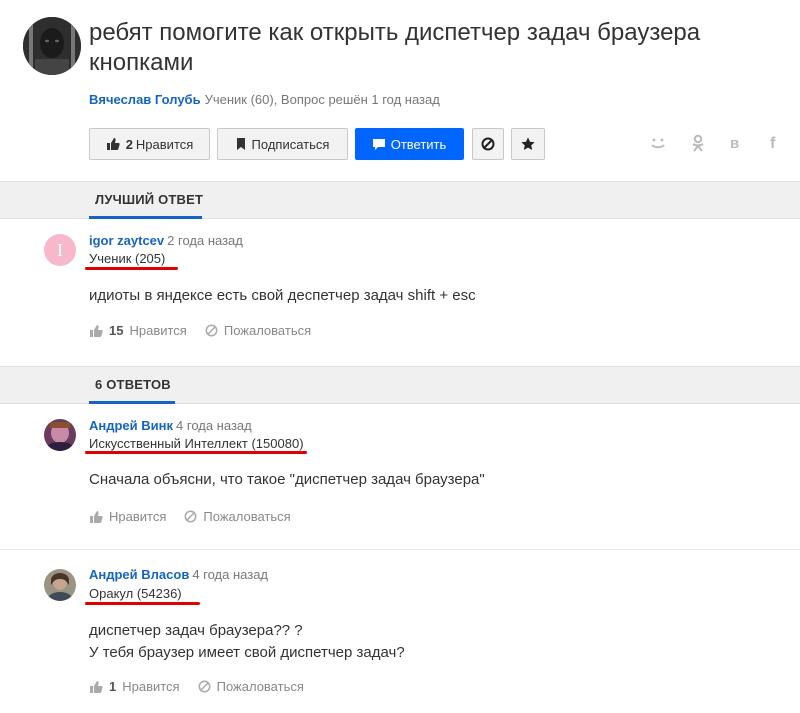 The width and height of the screenshot is (800, 713). I want to click on answers-section-label: 6 ОТВЕТОВ, so click(133, 384).